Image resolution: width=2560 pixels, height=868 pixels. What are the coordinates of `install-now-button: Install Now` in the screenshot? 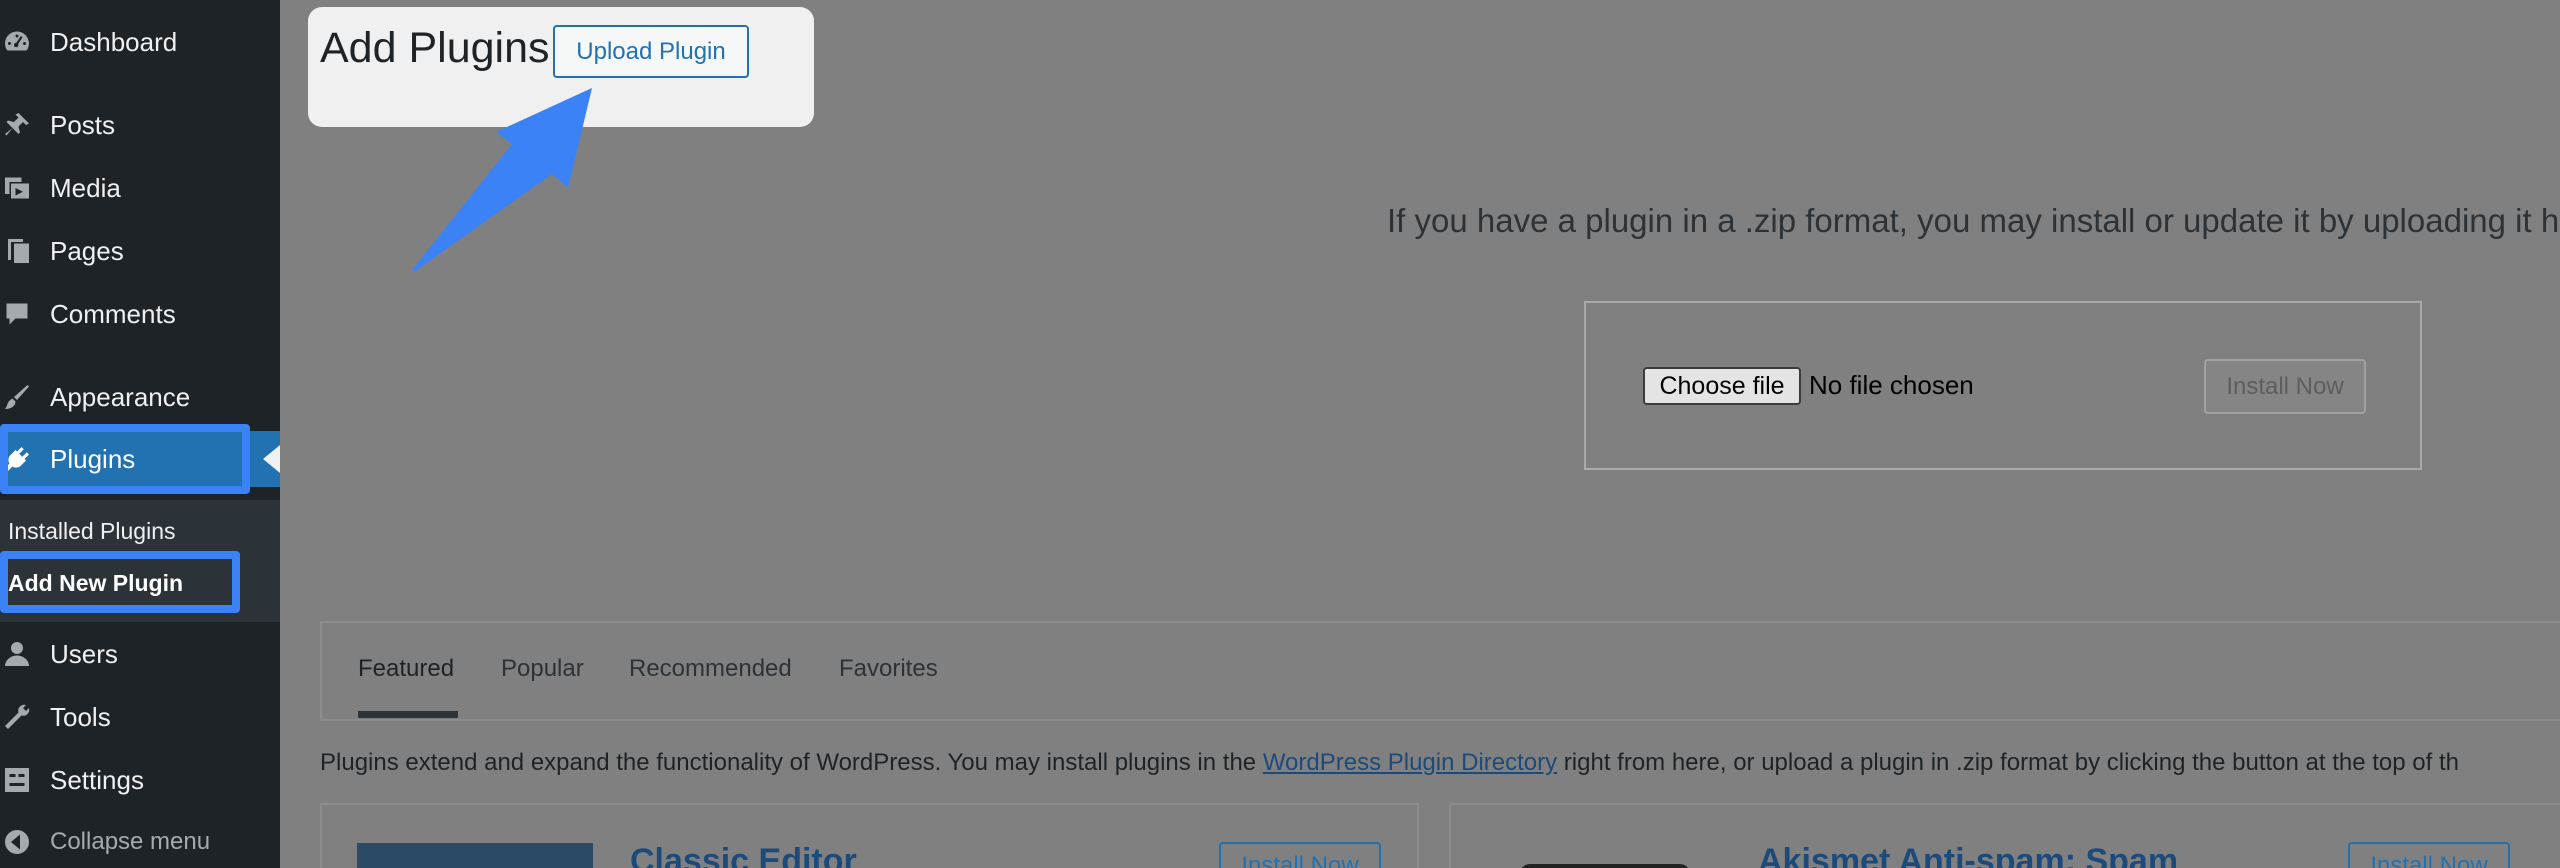 It's located at (2285, 386).